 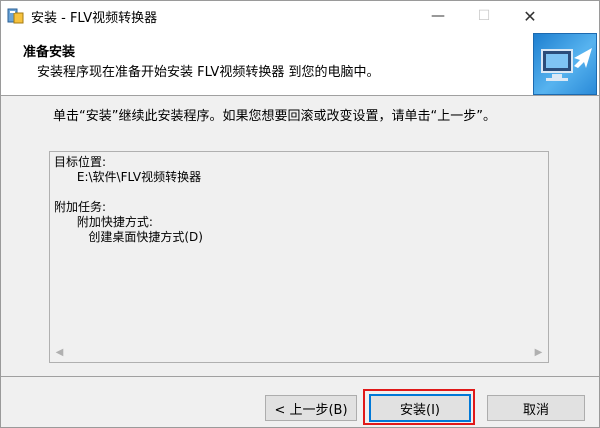 What do you see at coordinates (299, 352) in the screenshot?
I see `horizontal-scrollbar: ◀ ▶` at bounding box center [299, 352].